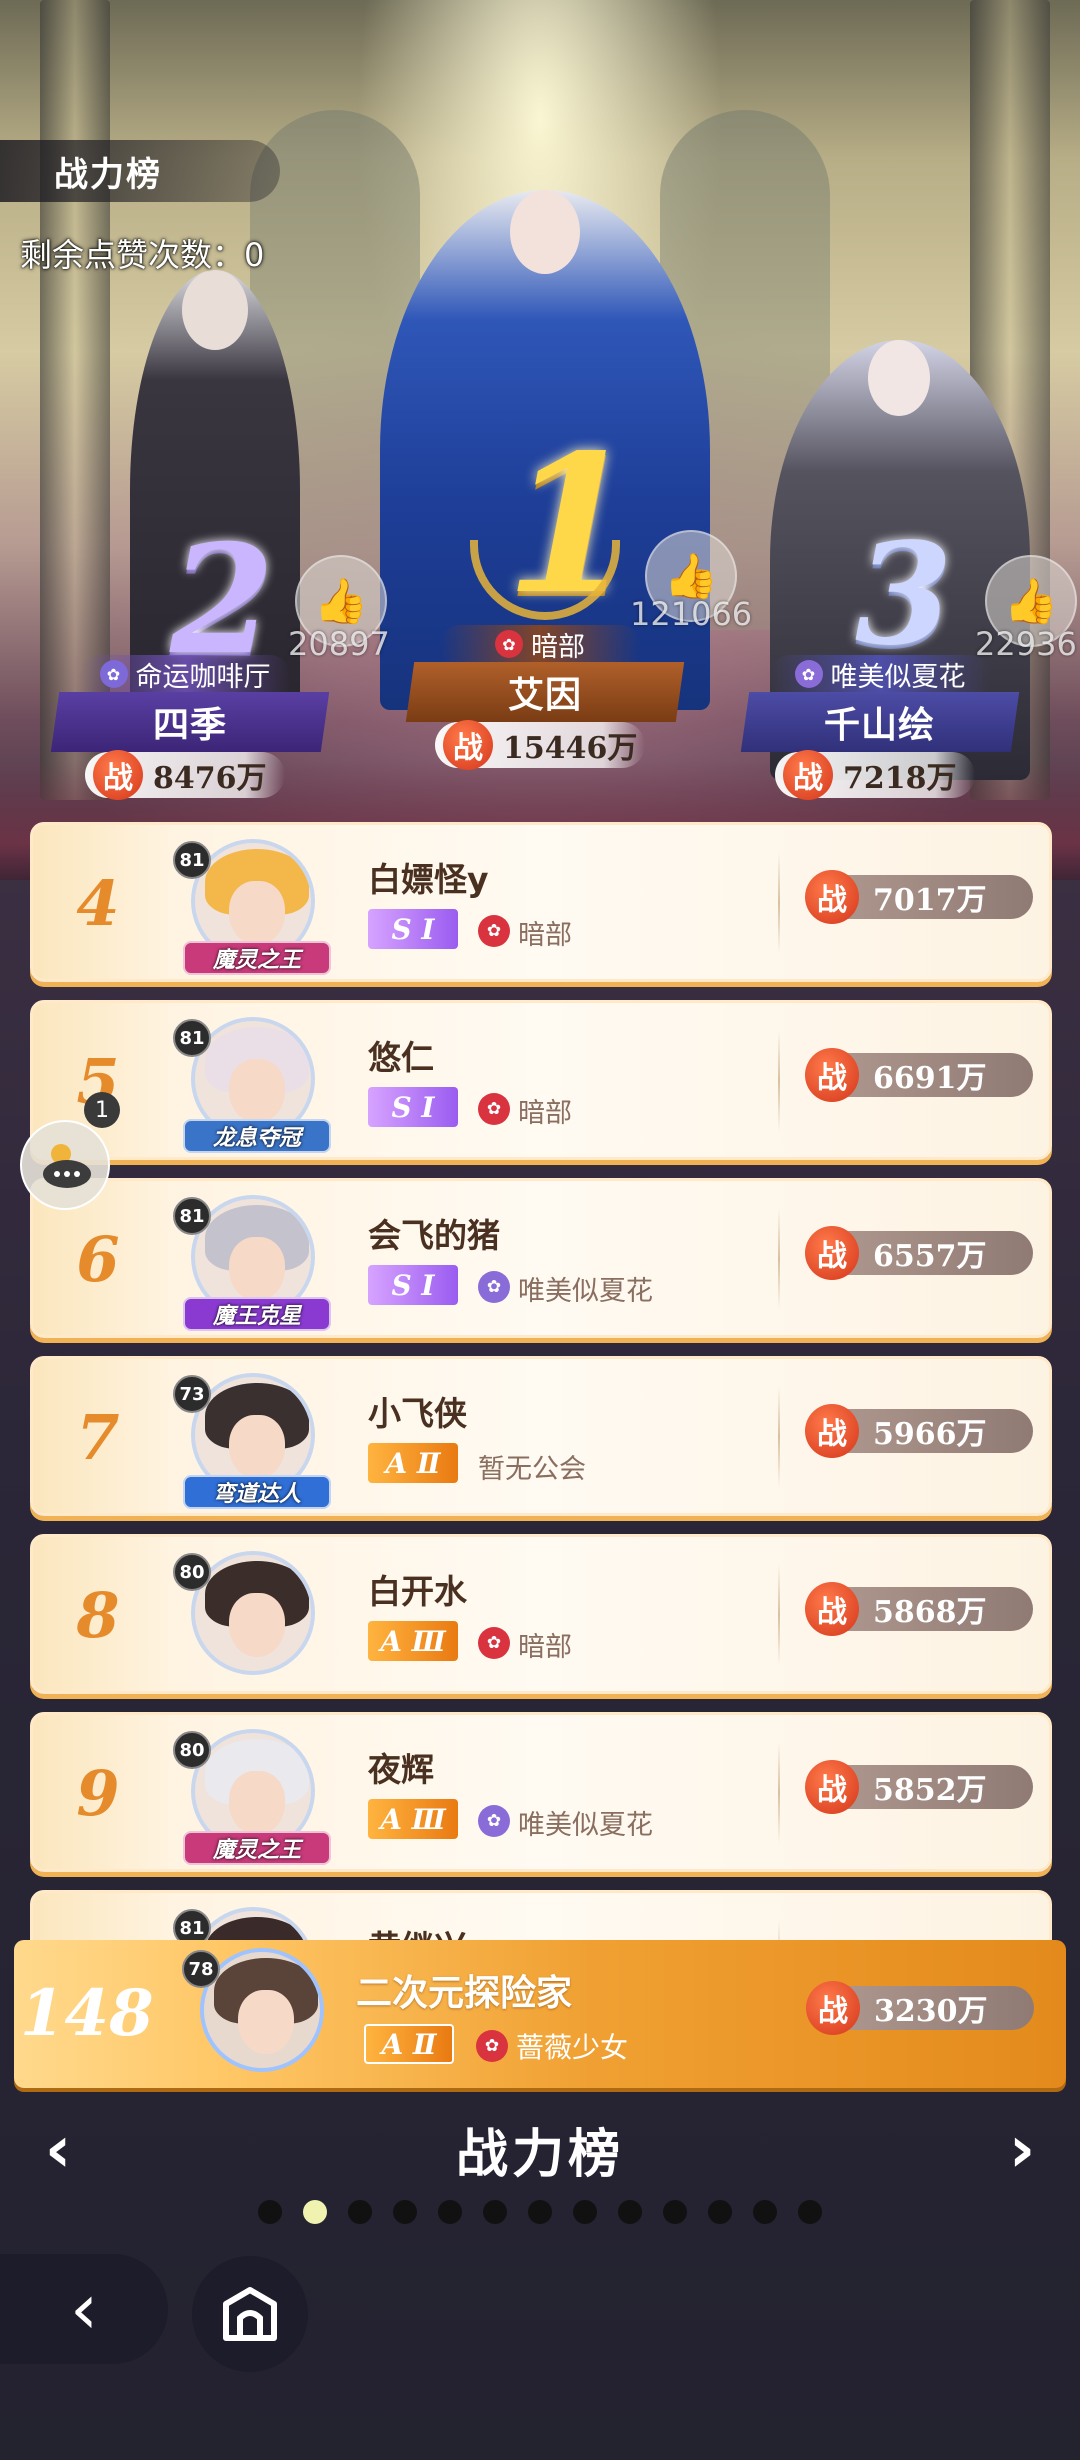 This screenshot has height=2460, width=1080. What do you see at coordinates (880, 722) in the screenshot?
I see `podium-name: 千山绘` at bounding box center [880, 722].